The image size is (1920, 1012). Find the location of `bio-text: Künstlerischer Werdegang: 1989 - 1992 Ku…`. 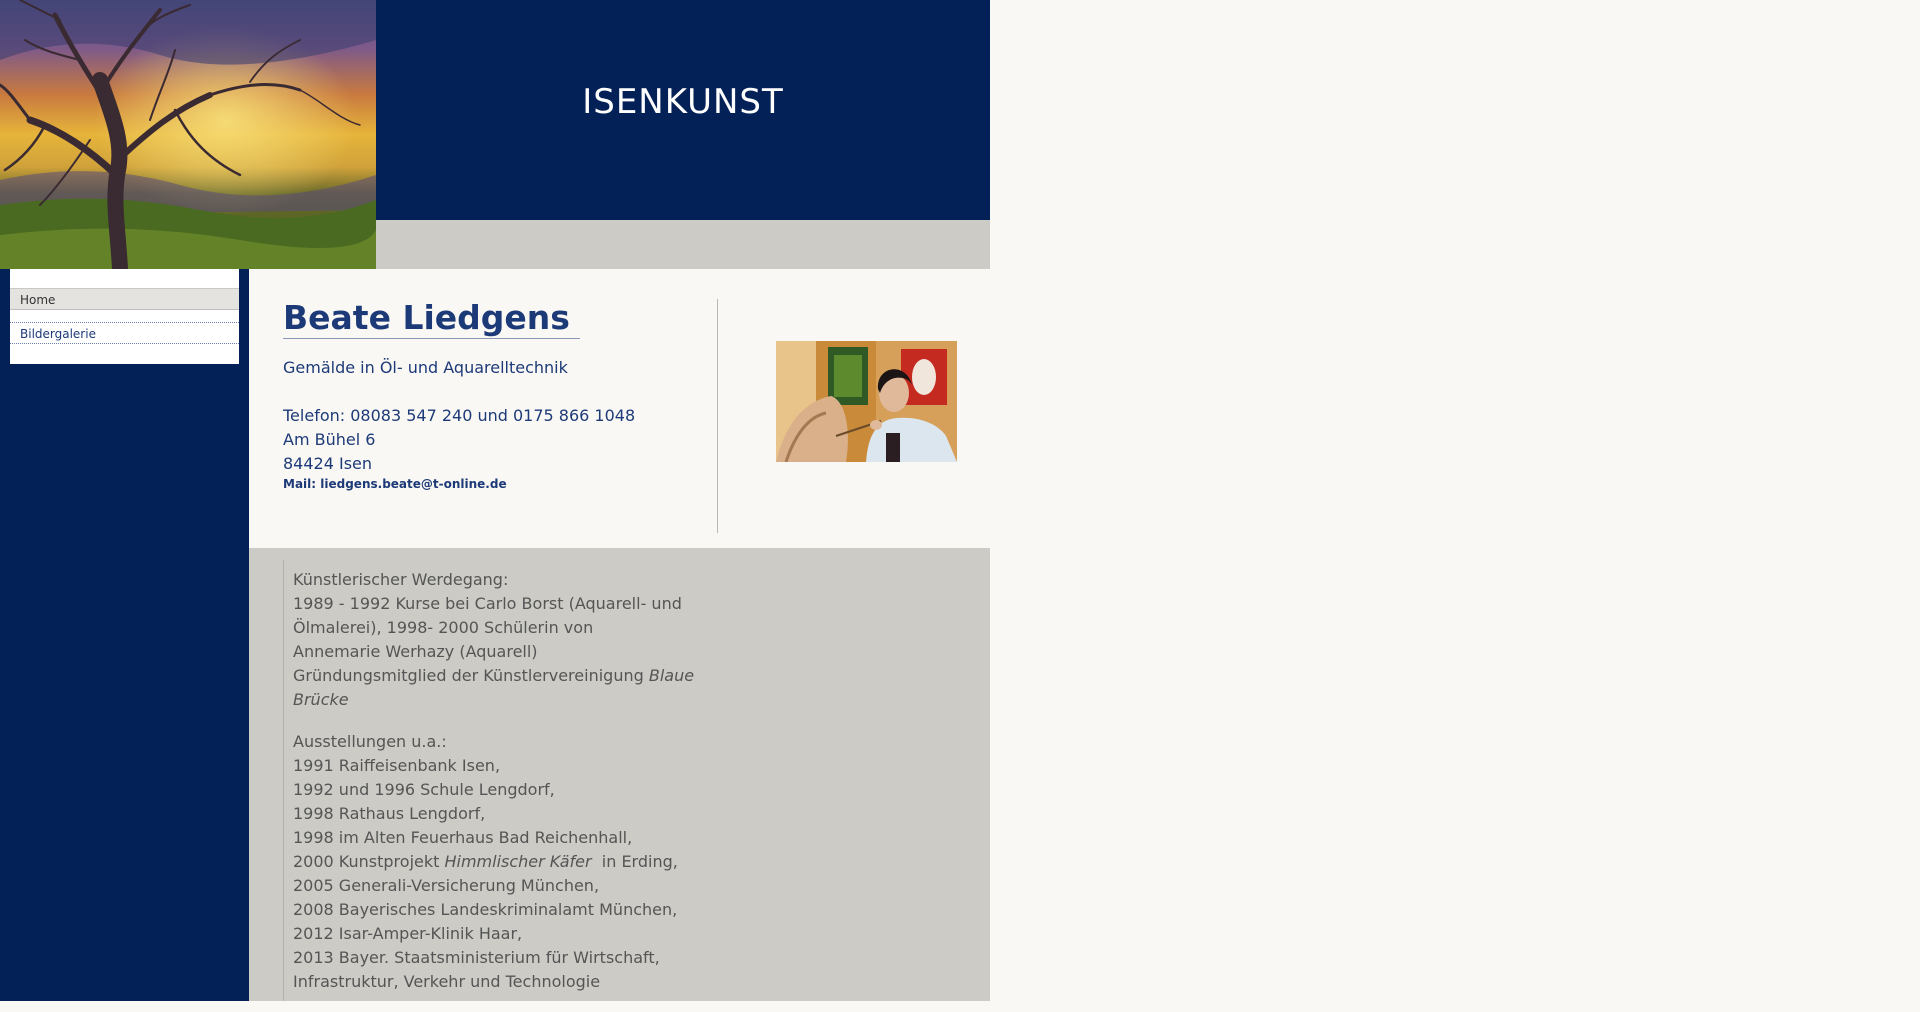

bio-text: Künstlerischer Werdegang: 1989 - 1992 Ku… is located at coordinates (503, 790).